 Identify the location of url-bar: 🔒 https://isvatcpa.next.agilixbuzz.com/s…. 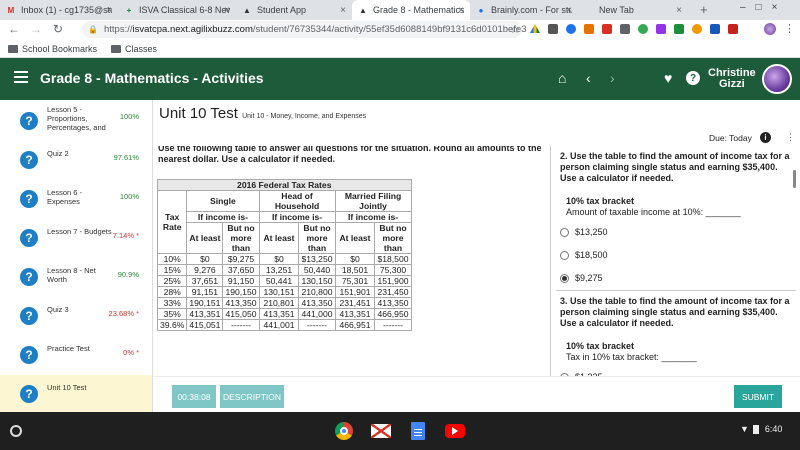
(304, 29).